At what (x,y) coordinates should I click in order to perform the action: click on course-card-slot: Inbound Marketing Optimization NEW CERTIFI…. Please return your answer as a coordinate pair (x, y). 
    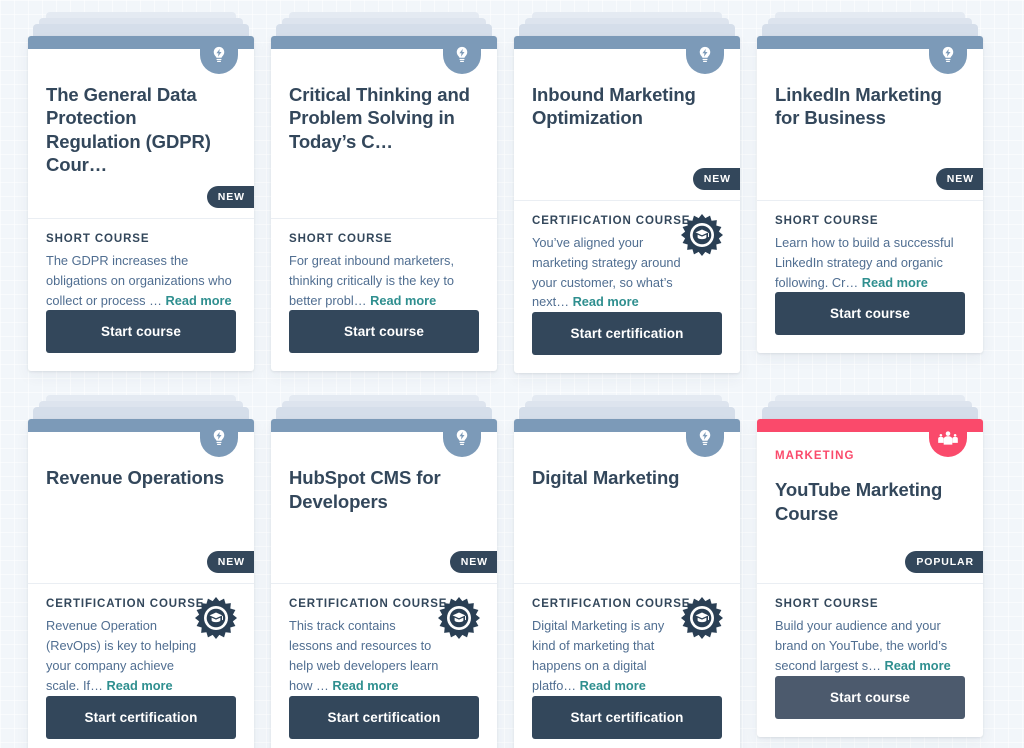
    Looking at the image, I should click on (627, 193).